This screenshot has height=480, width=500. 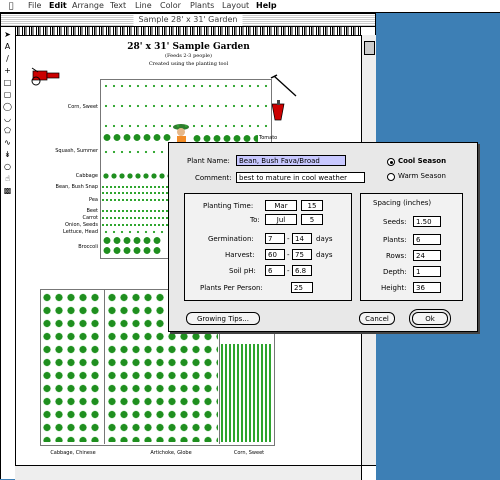 I want to click on tiller-icon, so click(x=45, y=76).